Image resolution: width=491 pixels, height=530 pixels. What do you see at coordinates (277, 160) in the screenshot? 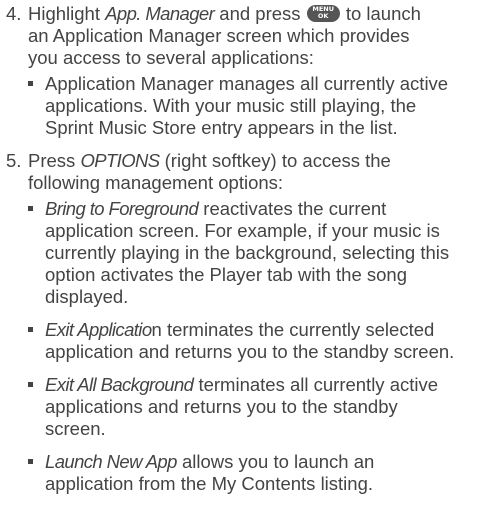
I see `instruction-text: (right softkey) to access the` at bounding box center [277, 160].